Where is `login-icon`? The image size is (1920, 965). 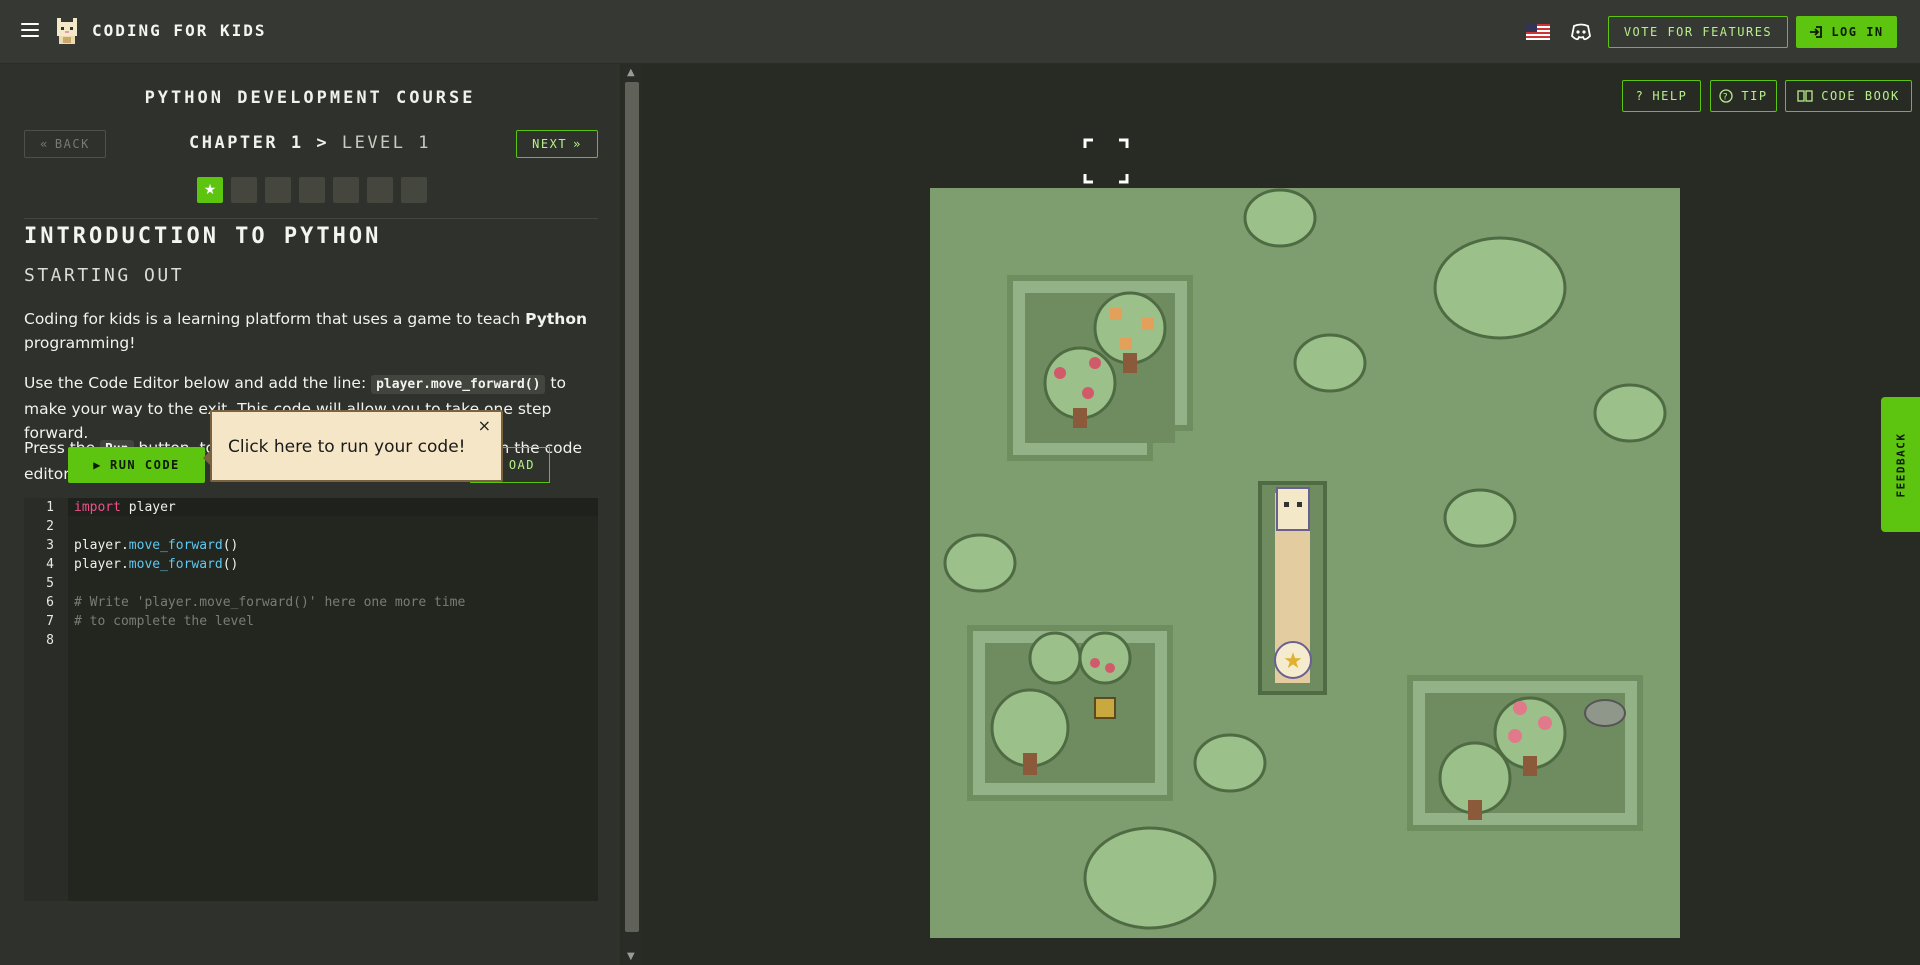
login-icon is located at coordinates (1816, 32).